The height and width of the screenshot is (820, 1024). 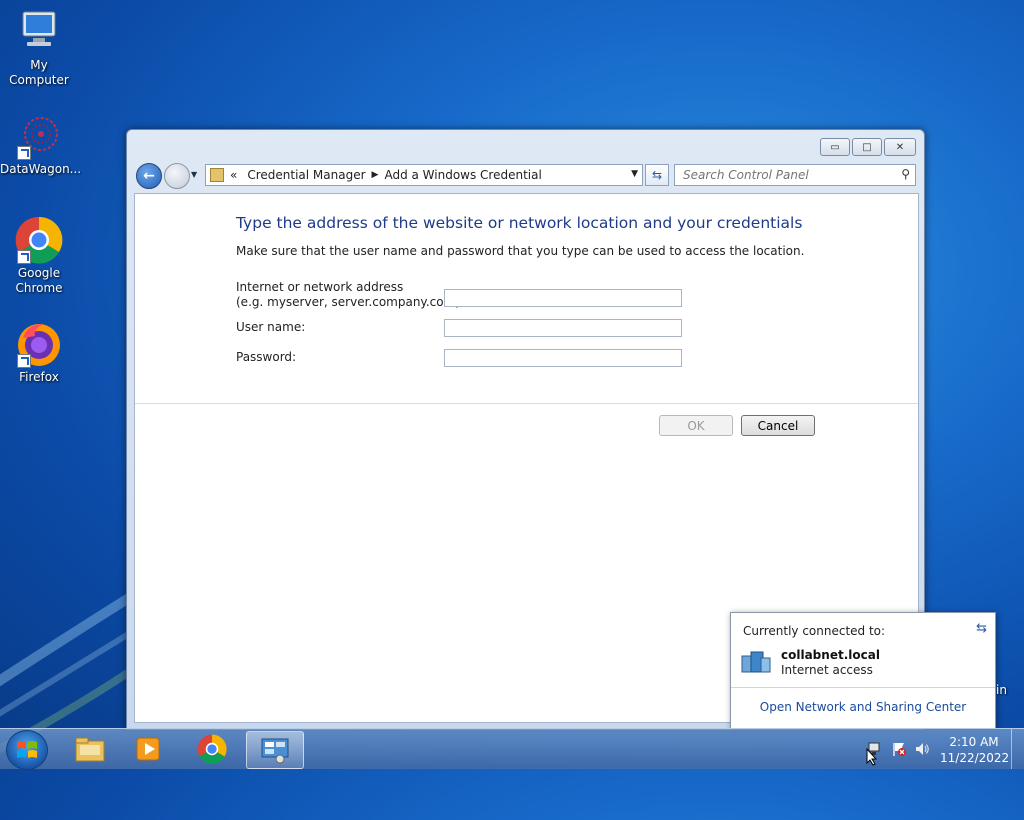 What do you see at coordinates (306, 175) in the screenshot?
I see `breadcrumb-credential-manager: Credential Manager` at bounding box center [306, 175].